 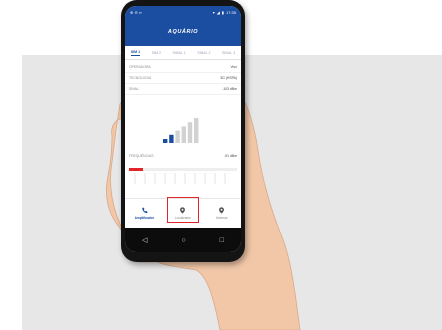 I want to click on back-icon: ◁, so click(x=144, y=240).